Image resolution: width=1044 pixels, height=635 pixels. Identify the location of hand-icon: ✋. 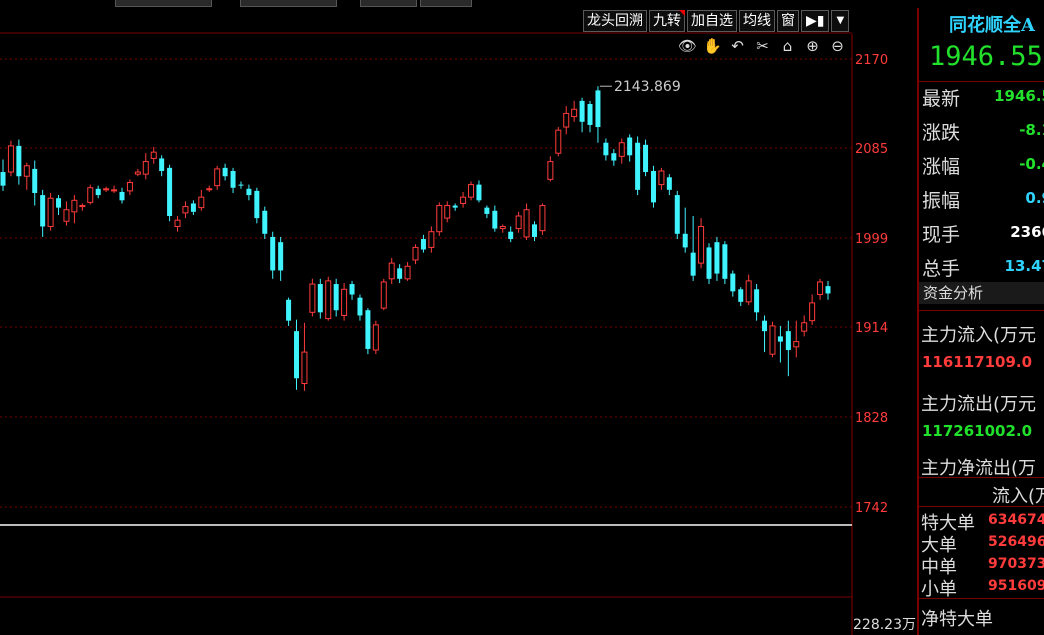
(712, 46).